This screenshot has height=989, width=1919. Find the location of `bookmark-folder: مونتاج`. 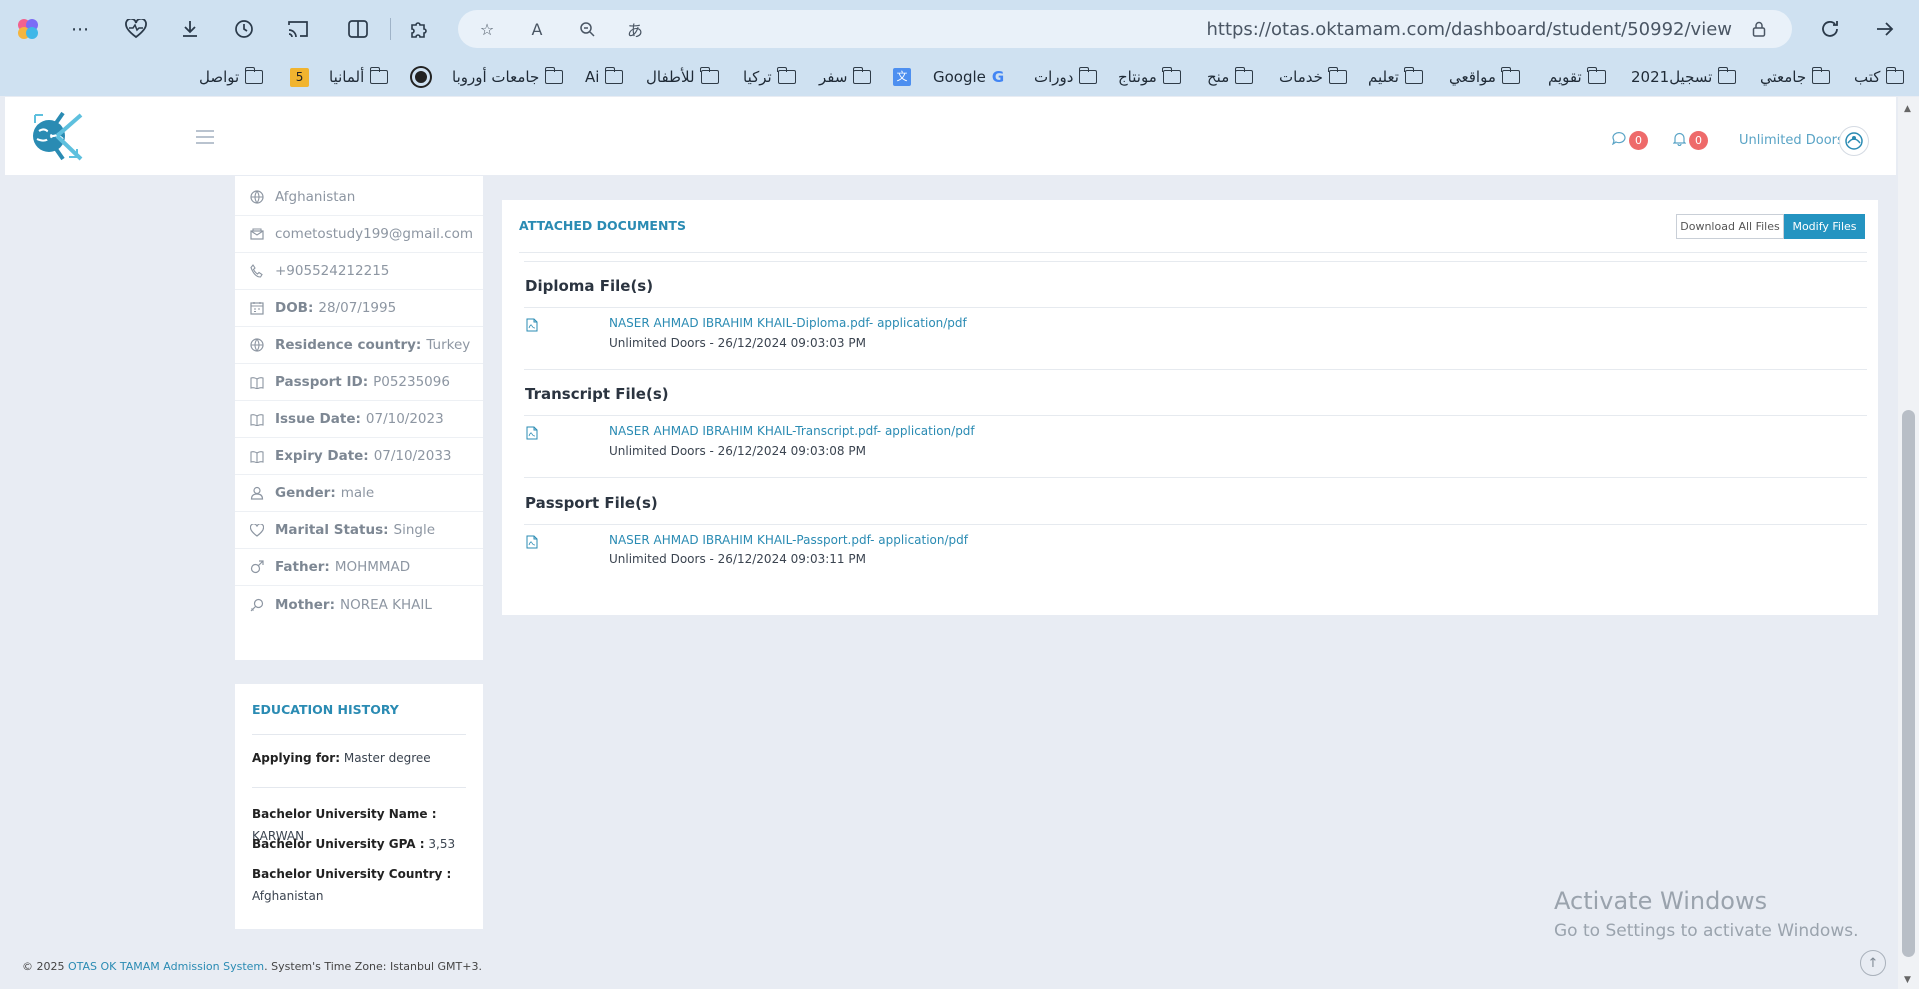

bookmark-folder: مونتاج is located at coordinates (1149, 77).